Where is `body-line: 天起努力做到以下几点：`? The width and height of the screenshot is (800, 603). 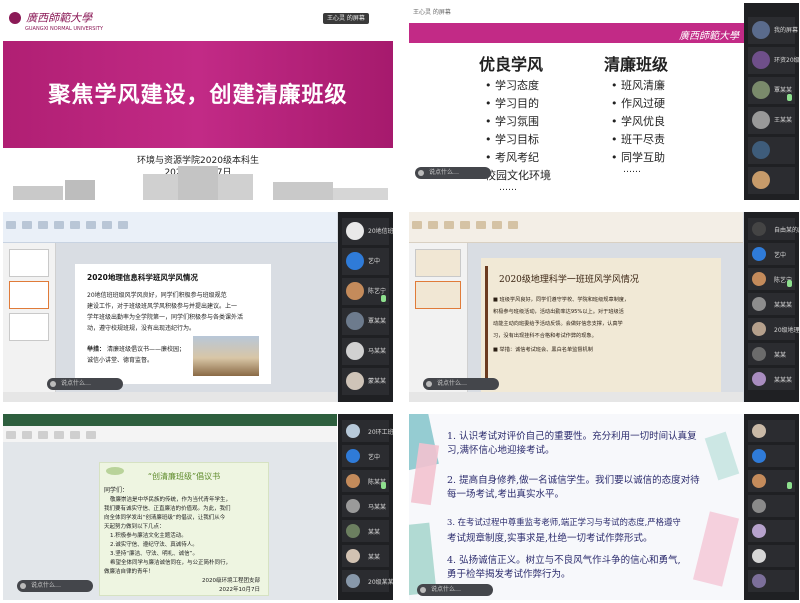 body-line: 天起努力做到以下几点： is located at coordinates (134, 527).